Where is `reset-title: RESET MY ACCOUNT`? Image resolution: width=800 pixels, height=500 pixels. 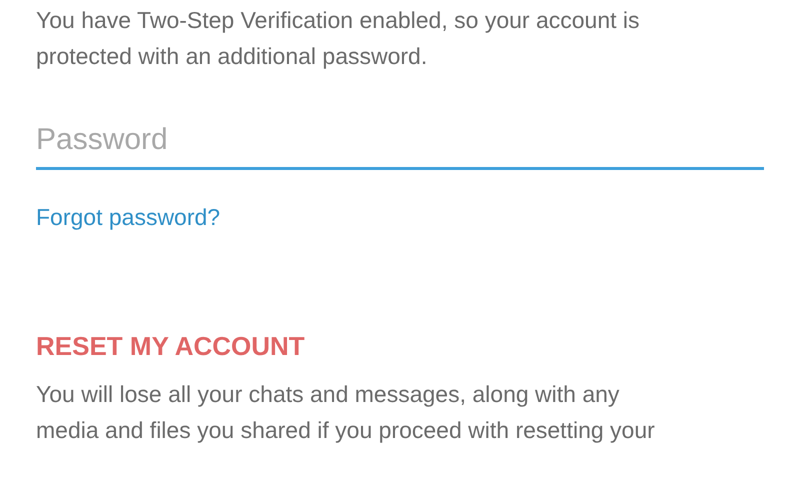 reset-title: RESET MY ACCOUNT is located at coordinates (171, 346).